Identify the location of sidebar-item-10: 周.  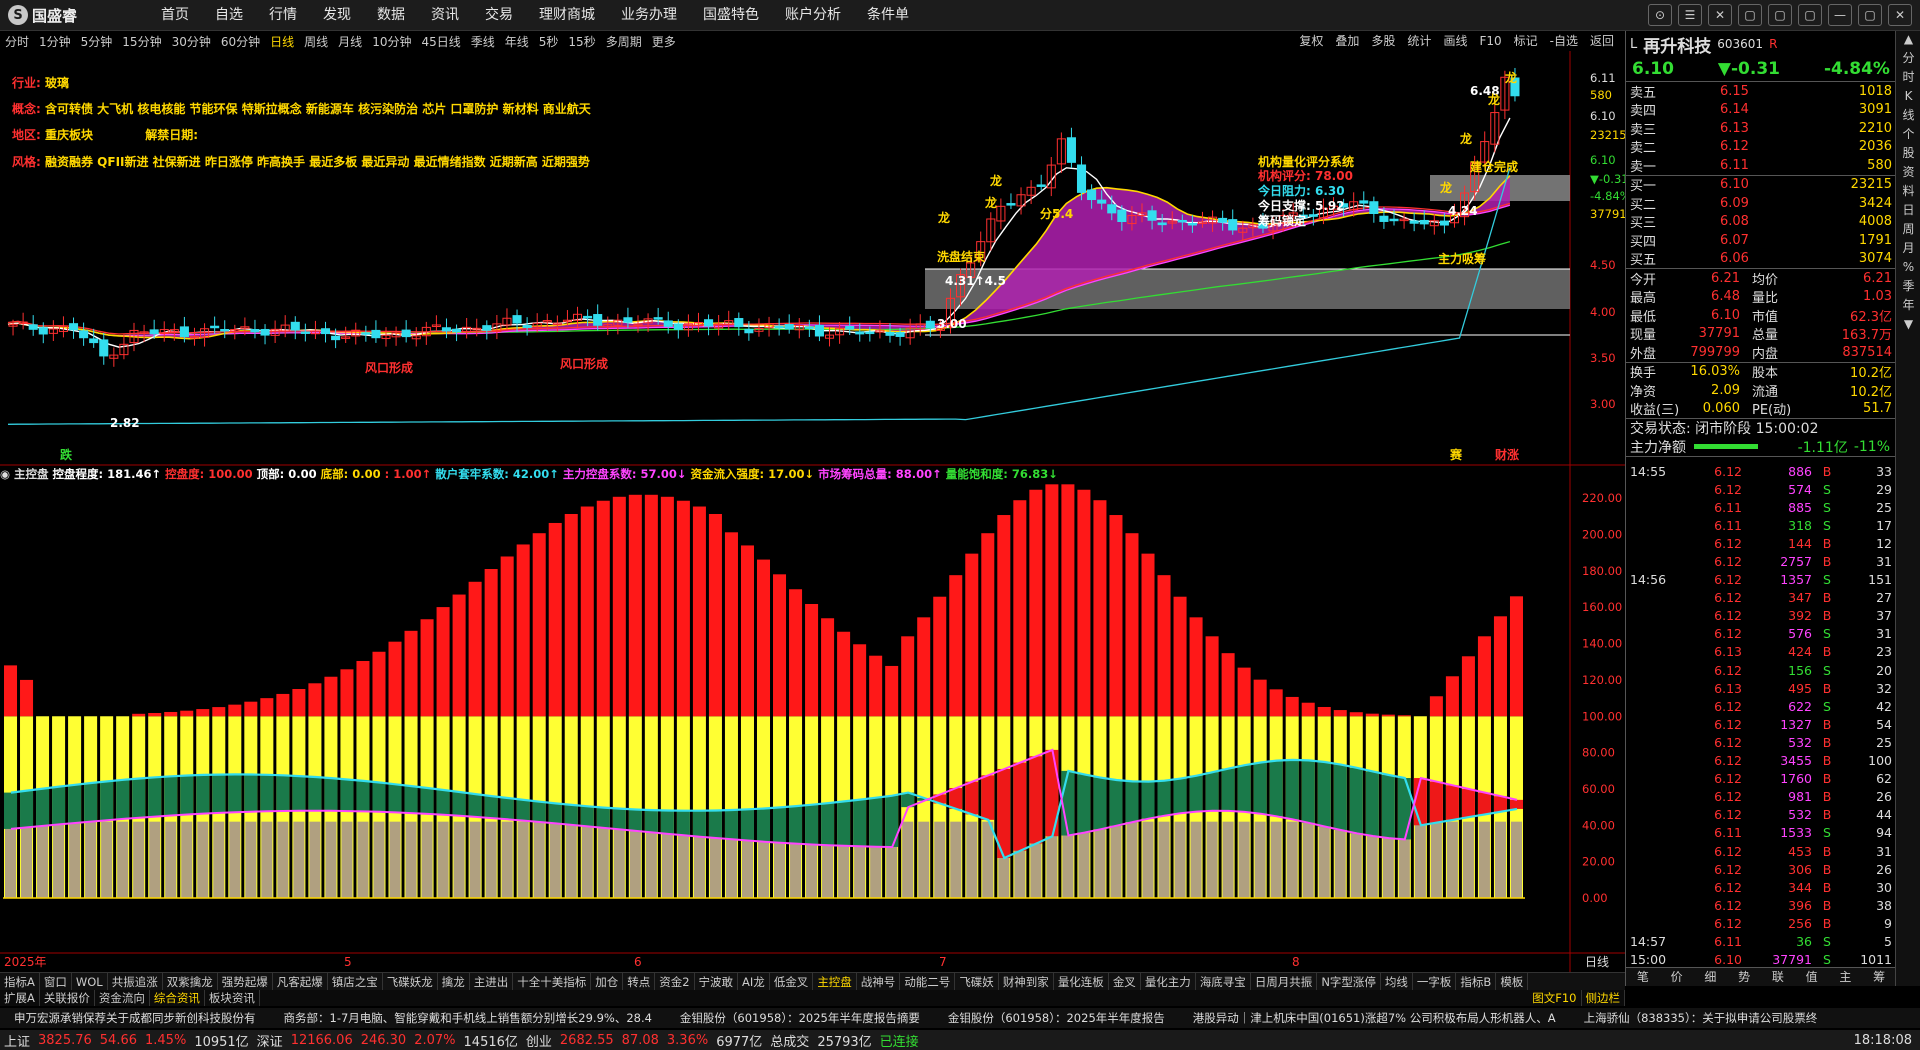
(1908, 229).